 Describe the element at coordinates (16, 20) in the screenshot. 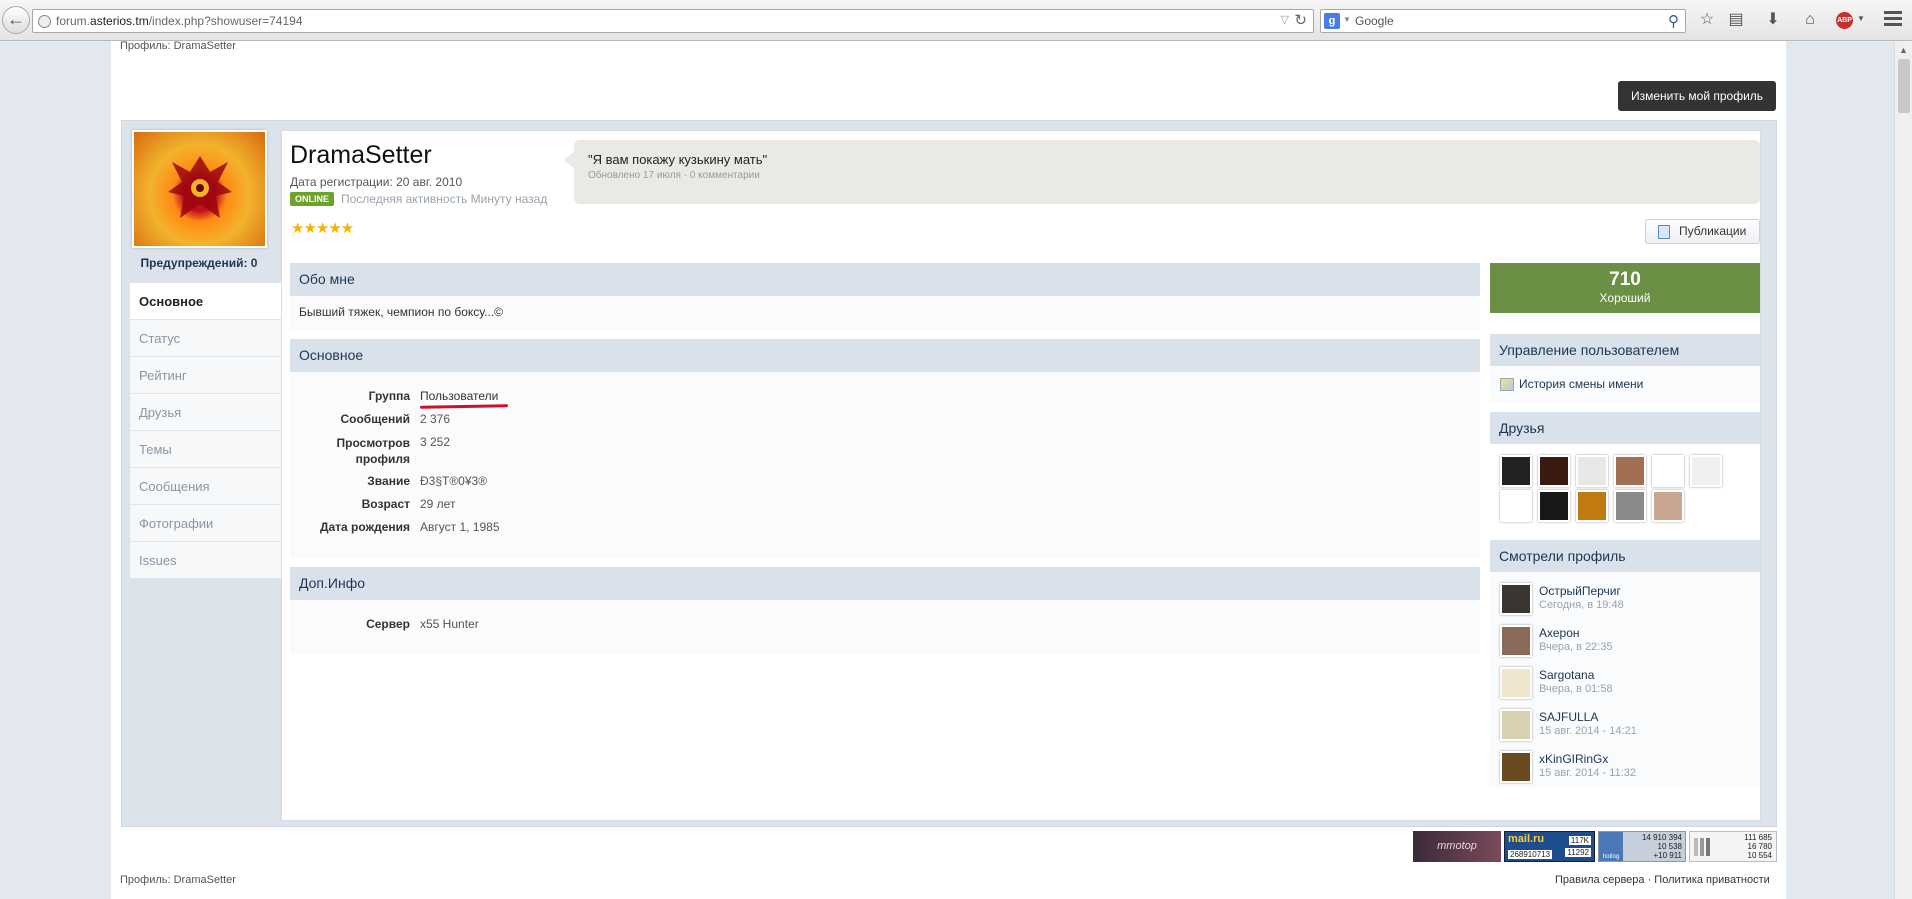

I see `back-arrow-icon: ←` at that location.